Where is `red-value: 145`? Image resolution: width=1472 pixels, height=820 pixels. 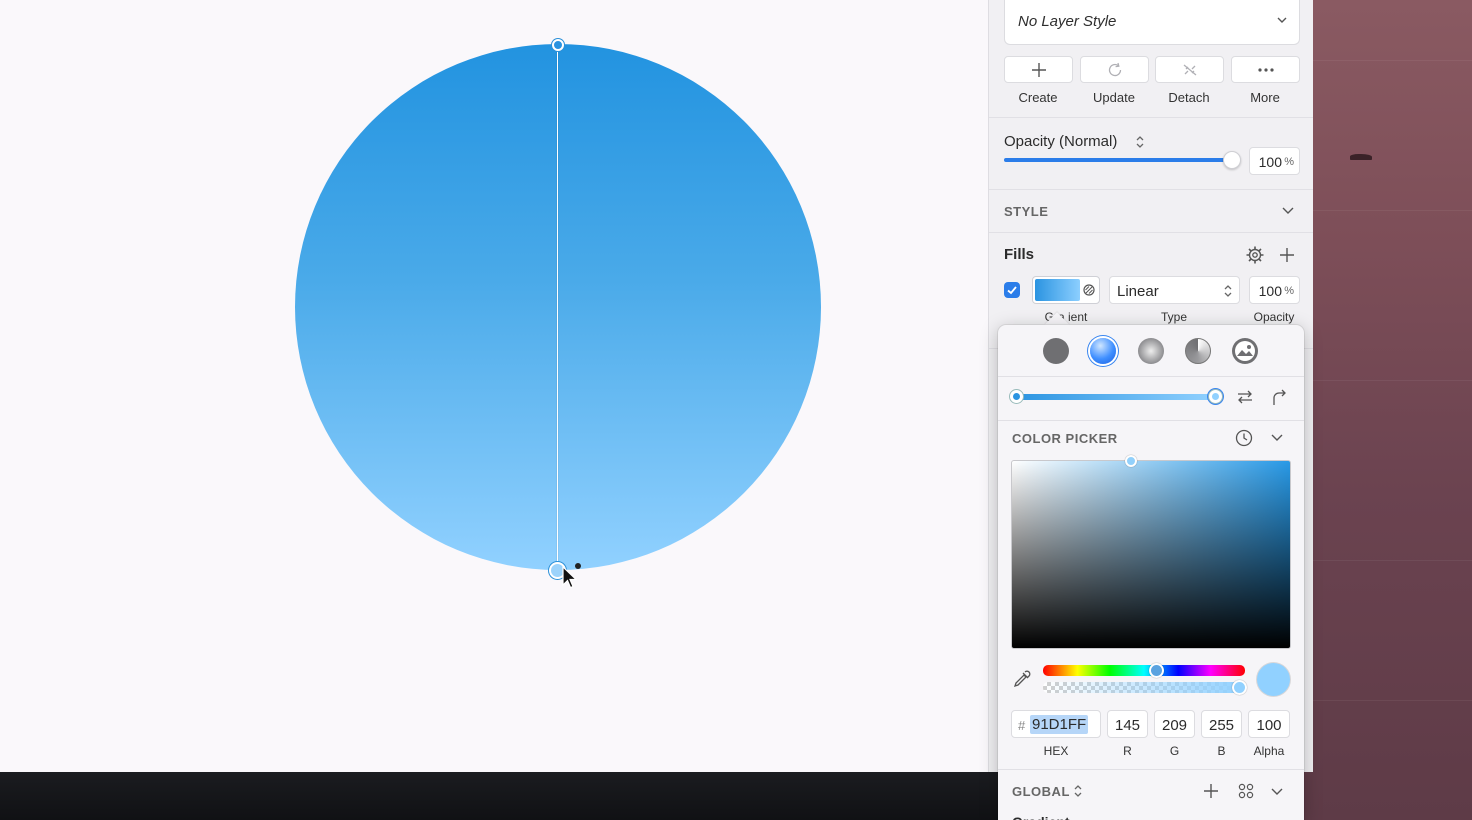
red-value: 145 is located at coordinates (1127, 725).